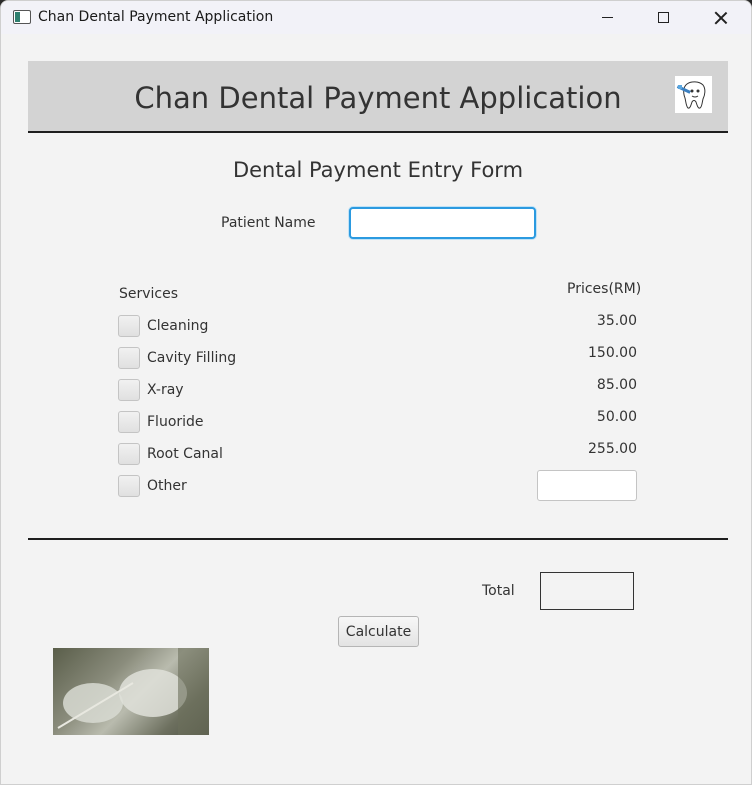  I want to click on maximize-button, so click(663, 17).